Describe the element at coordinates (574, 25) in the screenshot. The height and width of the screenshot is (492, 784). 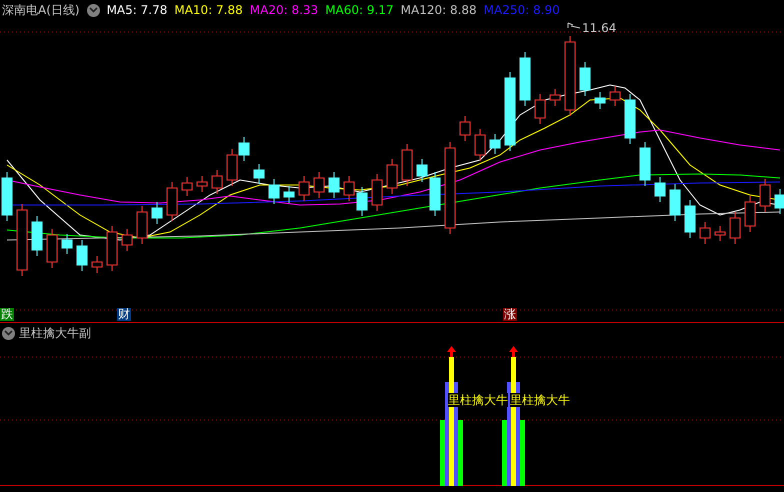
I see `high-price-pointer-icon` at that location.